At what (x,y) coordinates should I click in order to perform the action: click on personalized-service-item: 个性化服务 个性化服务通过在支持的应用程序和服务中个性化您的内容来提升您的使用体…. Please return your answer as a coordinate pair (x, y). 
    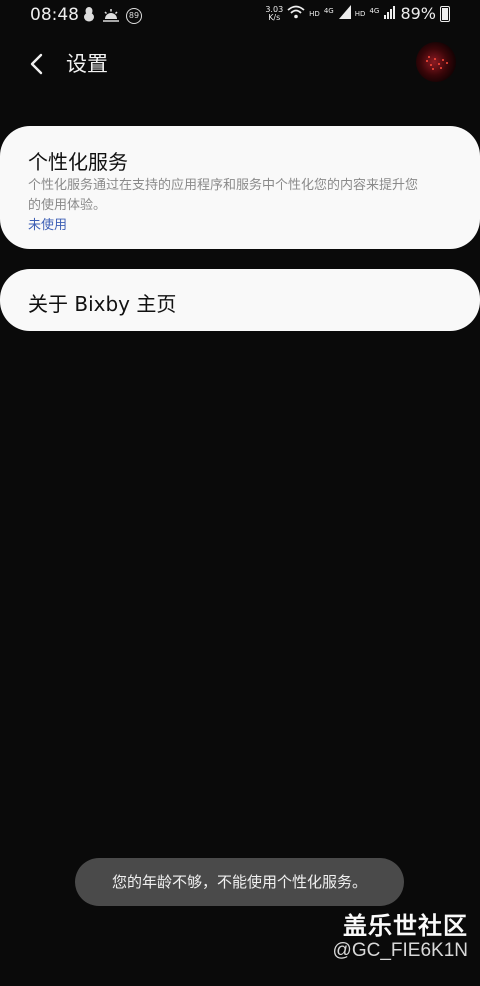
    Looking at the image, I should click on (240, 187).